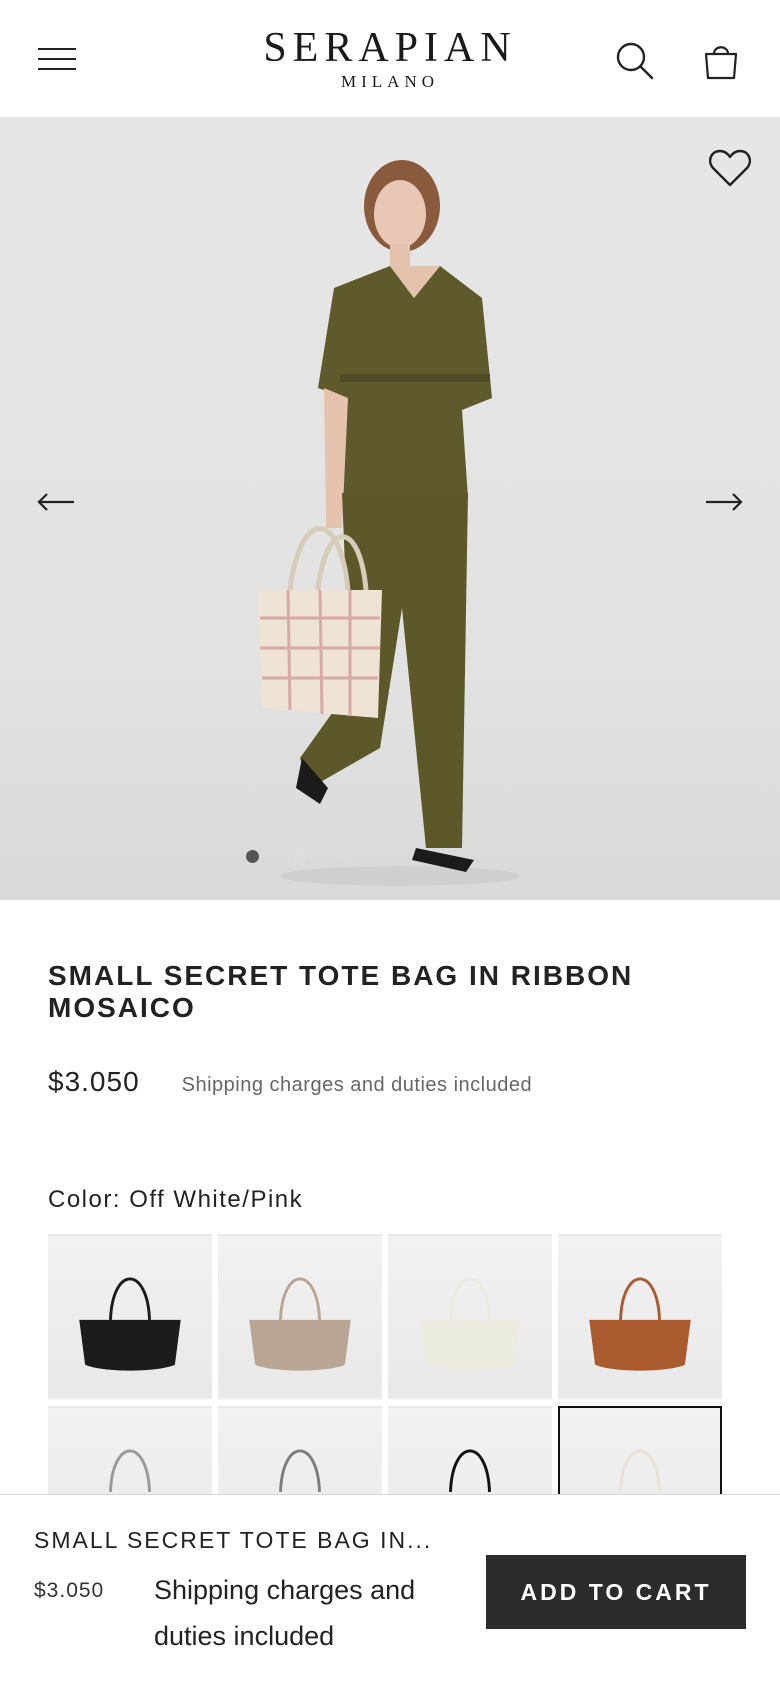  Describe the element at coordinates (635, 61) in the screenshot. I see `search-icon` at that location.